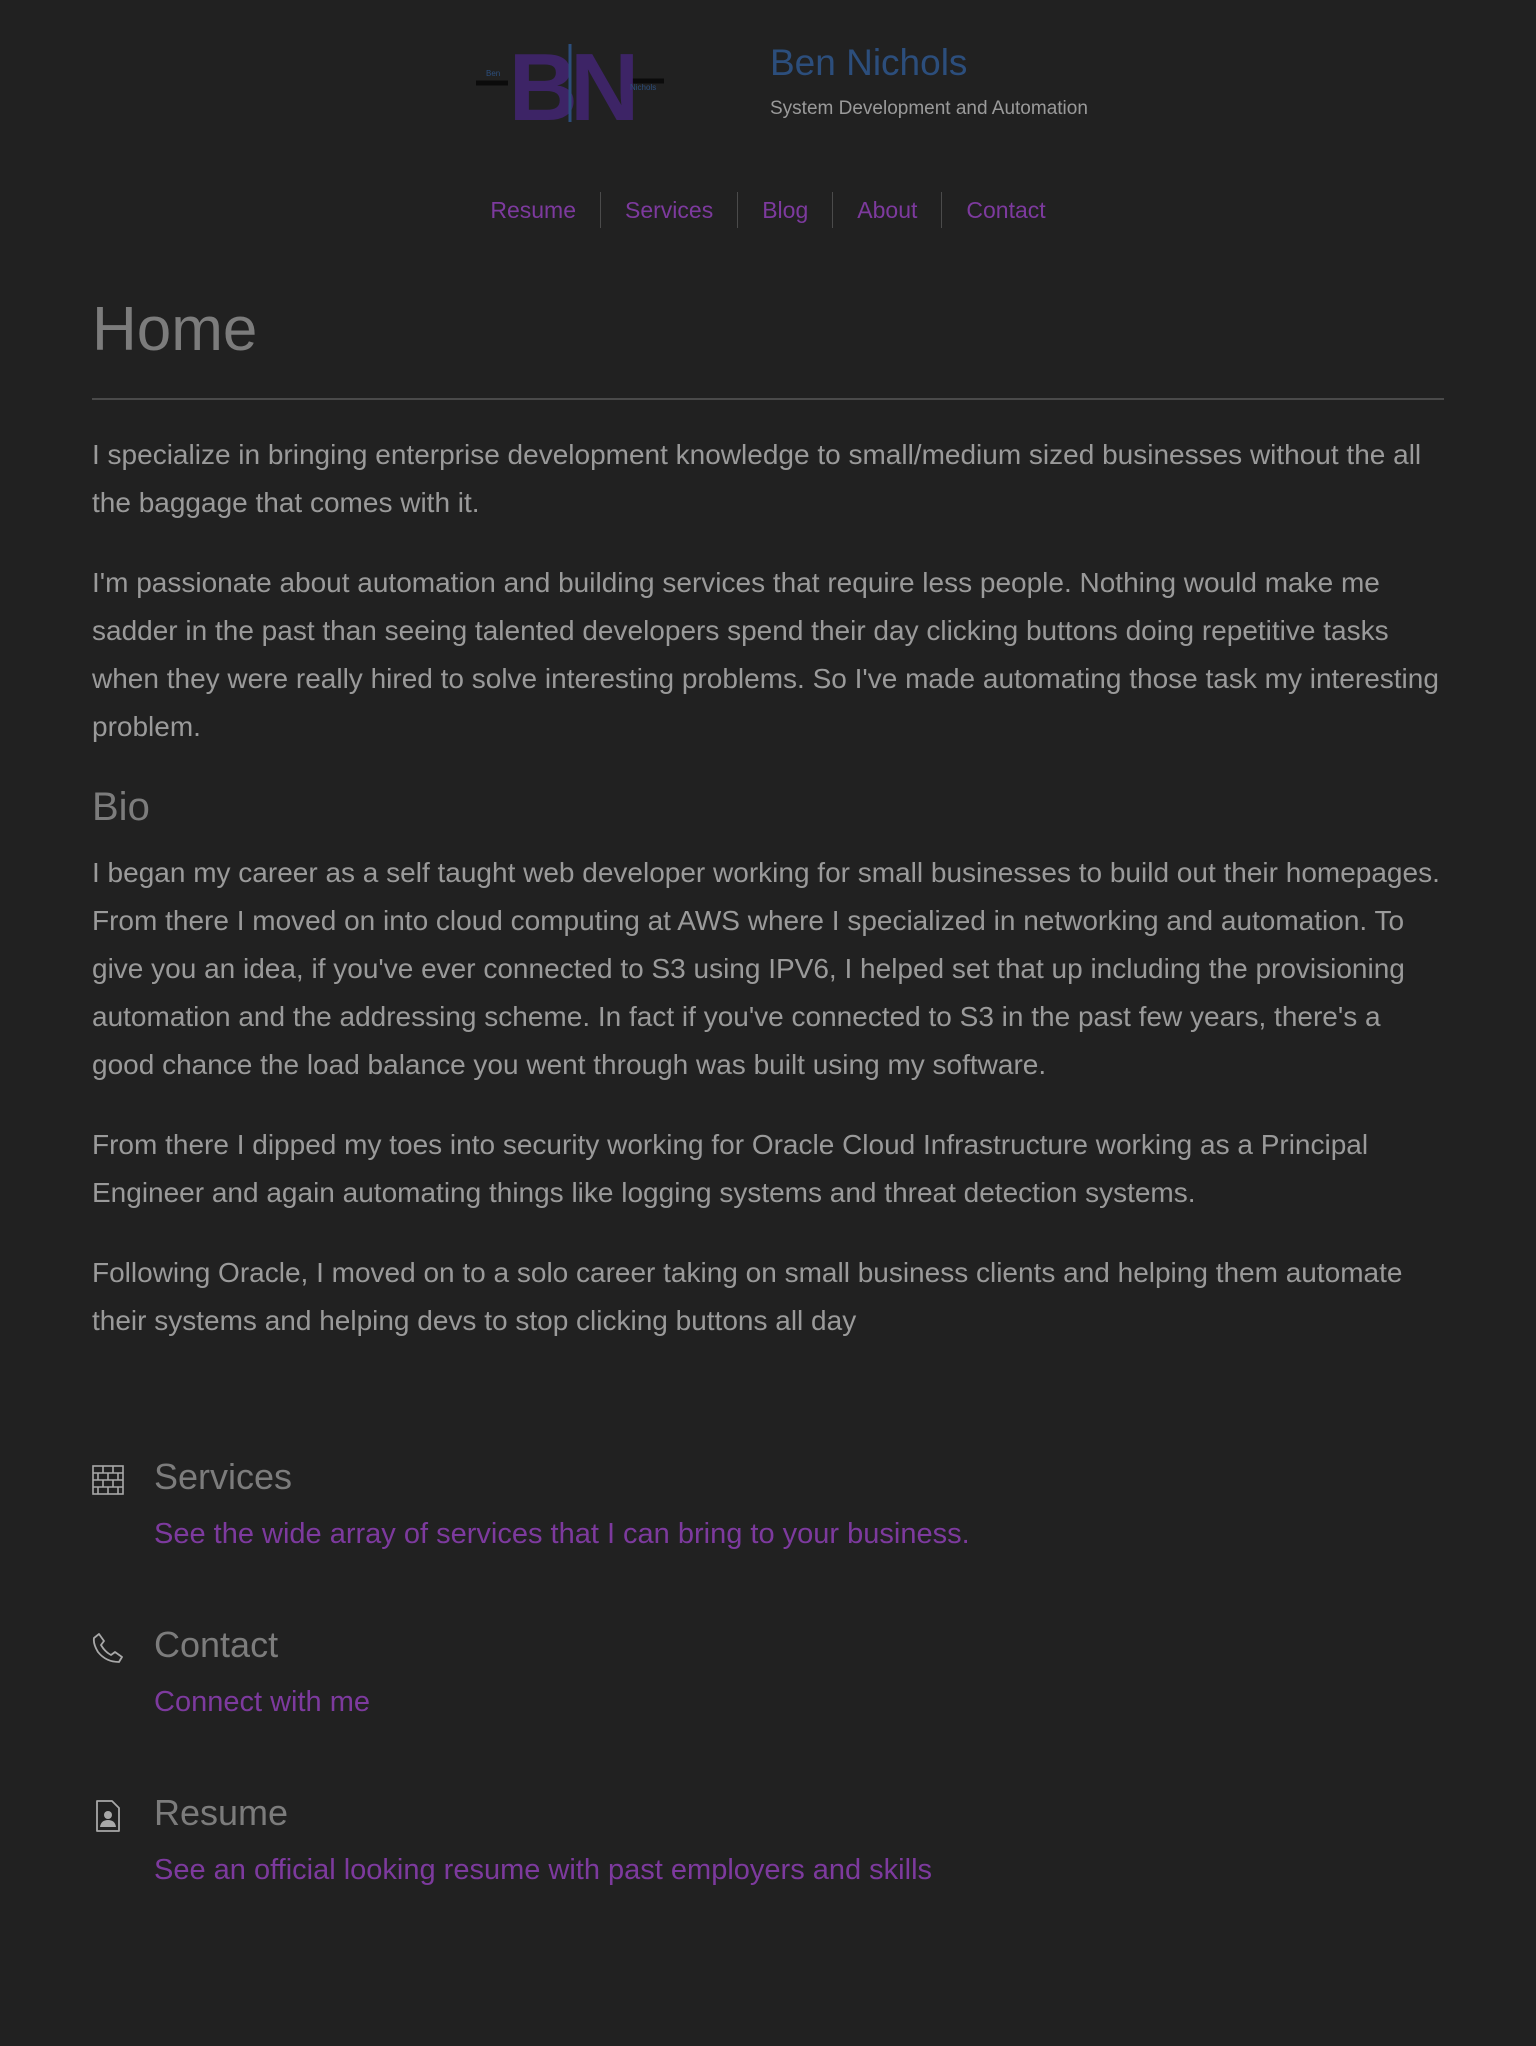 This screenshot has height=2046, width=1536. Describe the element at coordinates (570, 83) in the screenshot. I see `logo: BN Ben Nichols` at that location.